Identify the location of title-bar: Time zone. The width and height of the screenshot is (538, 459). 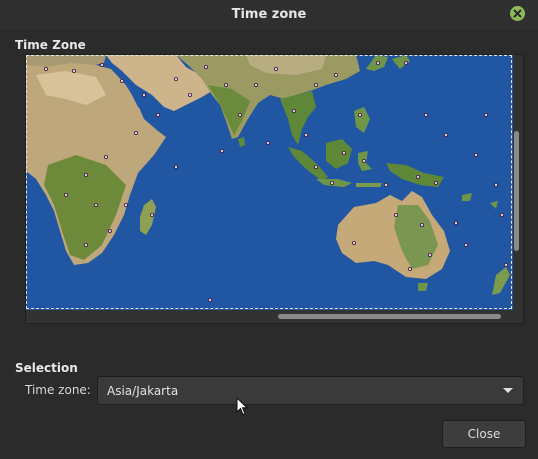
(269, 15).